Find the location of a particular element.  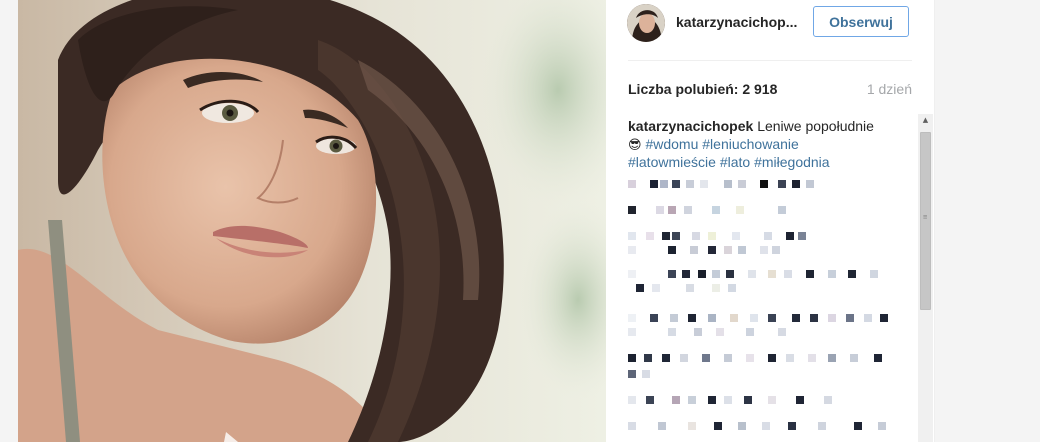

comments-scrollbar: ▲ ≡ is located at coordinates (925, 278).